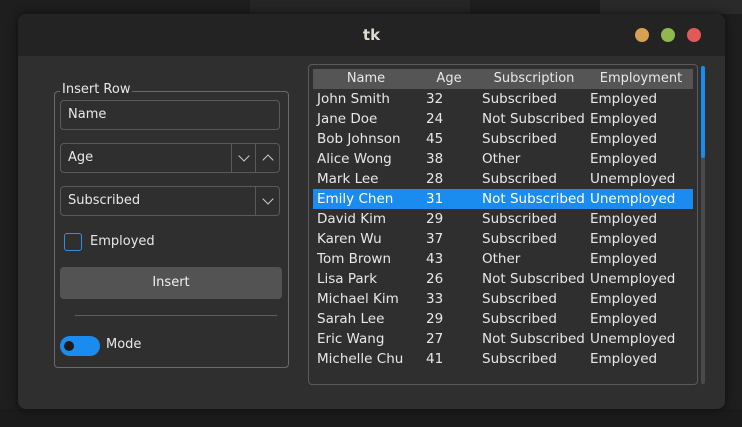 The width and height of the screenshot is (742, 427). What do you see at coordinates (73, 242) in the screenshot?
I see `employed-checkbox` at bounding box center [73, 242].